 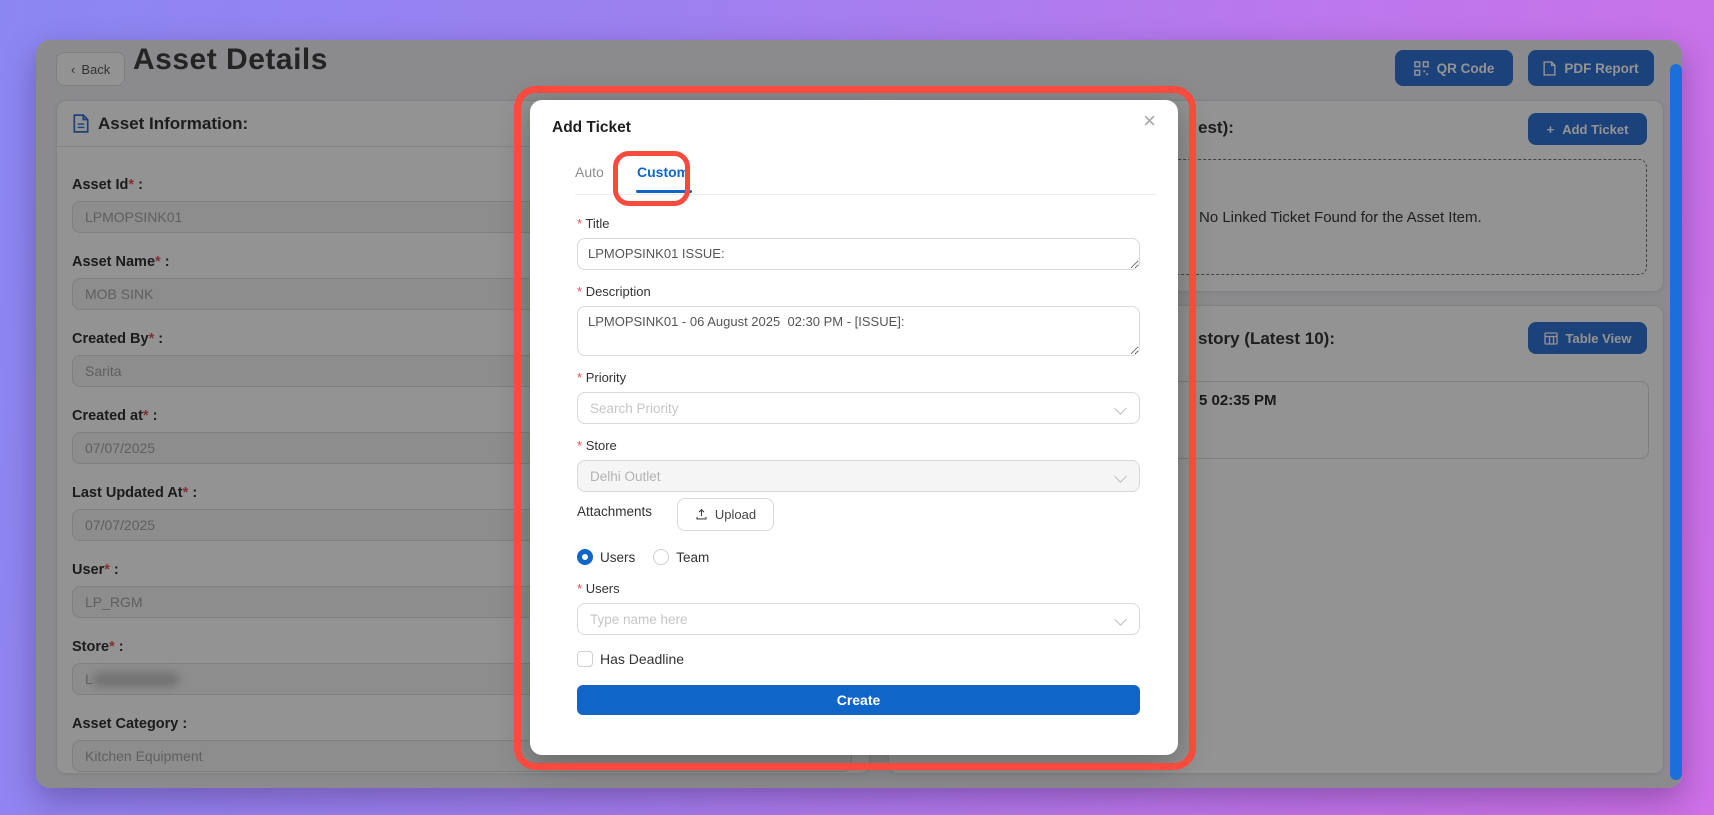 I want to click on priority-select: Search Priority, so click(x=858, y=408).